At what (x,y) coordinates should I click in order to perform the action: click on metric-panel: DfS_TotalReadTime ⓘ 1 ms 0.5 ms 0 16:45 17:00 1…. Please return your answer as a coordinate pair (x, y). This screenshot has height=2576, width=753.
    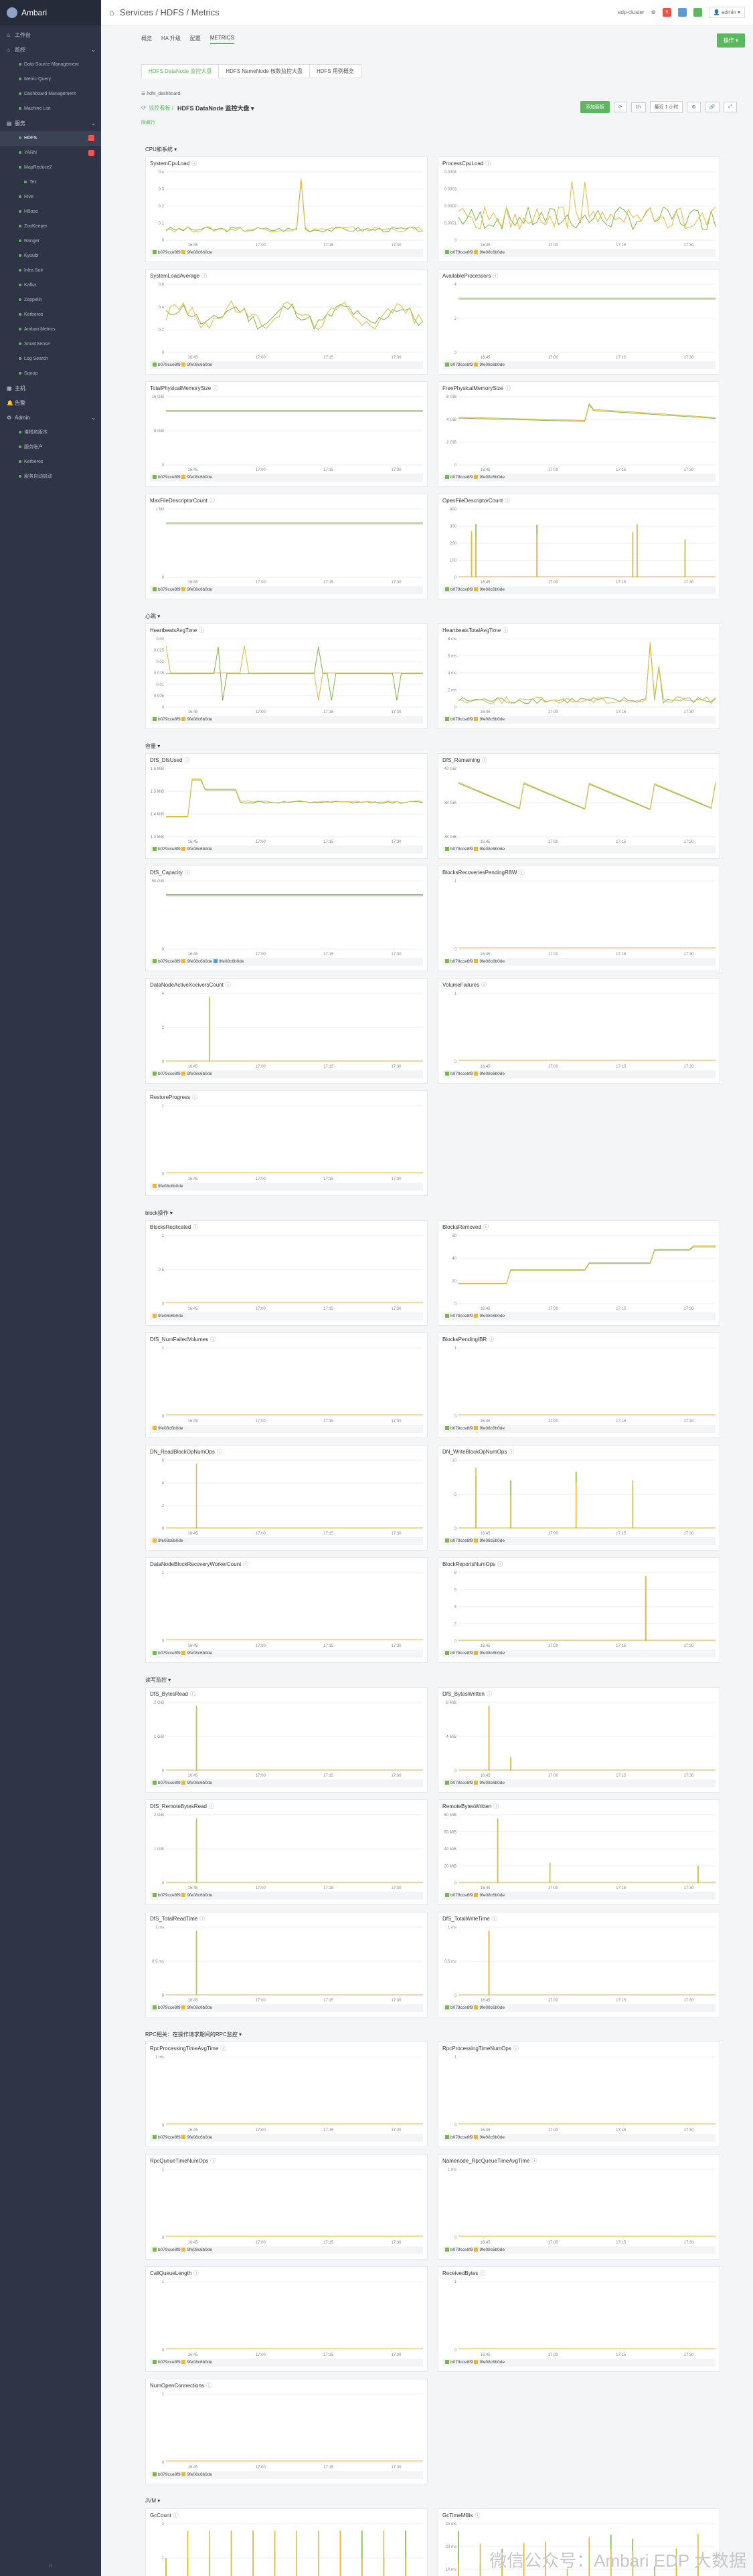
    Looking at the image, I should click on (286, 1964).